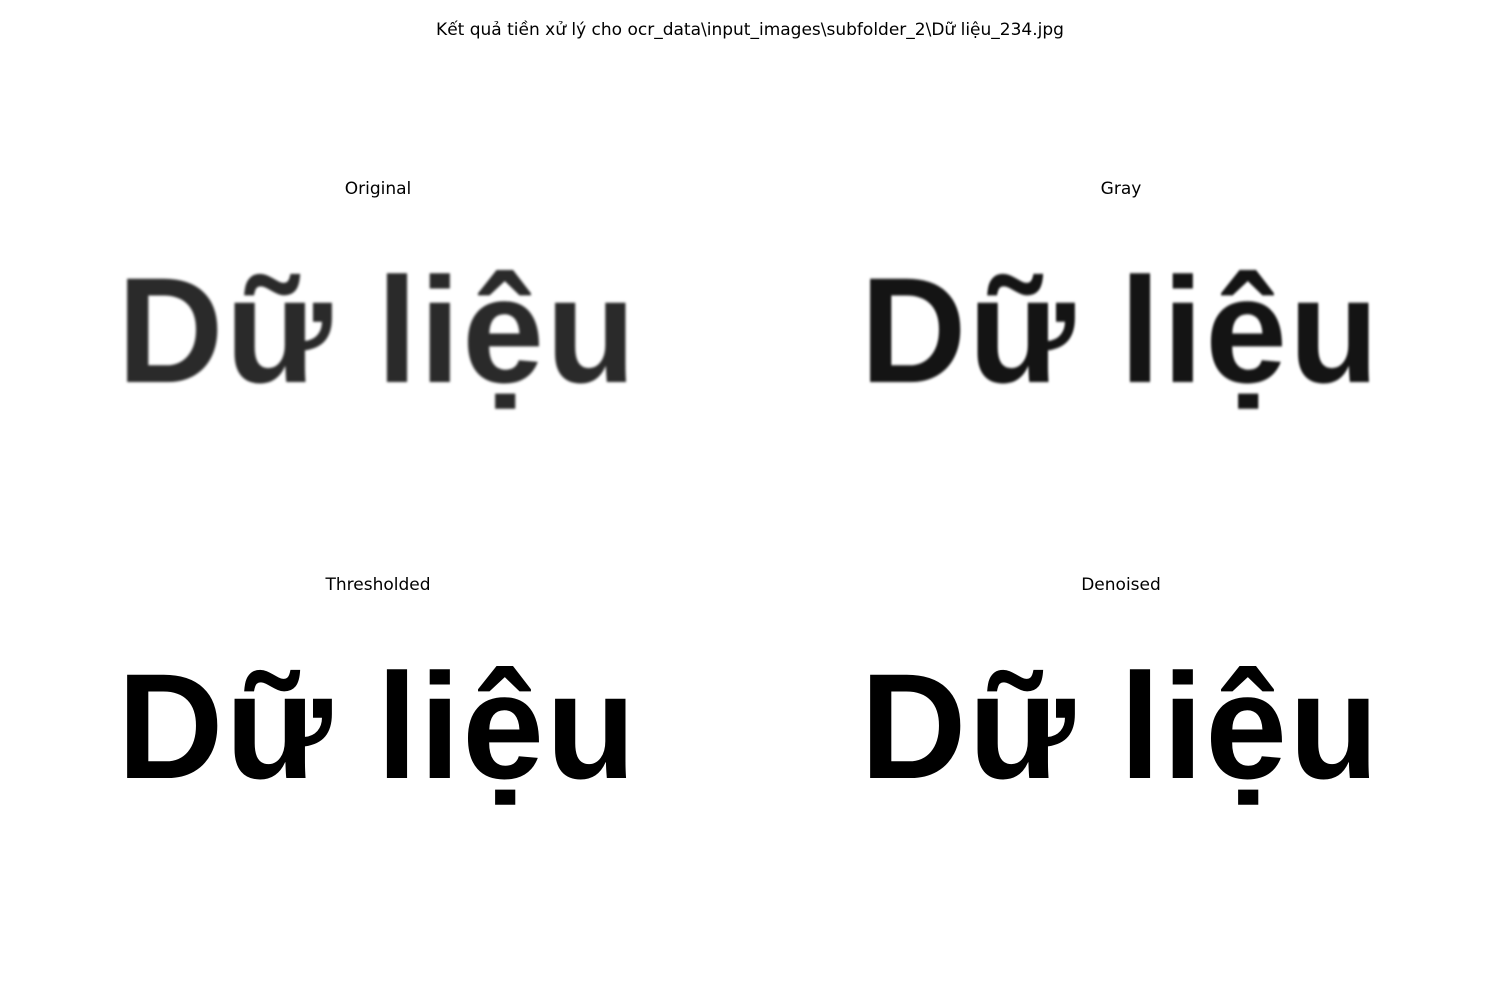 This screenshot has height=1000, width=1500. What do you see at coordinates (378, 585) in the screenshot?
I see `panel-title-thresholded: Thresholded` at bounding box center [378, 585].